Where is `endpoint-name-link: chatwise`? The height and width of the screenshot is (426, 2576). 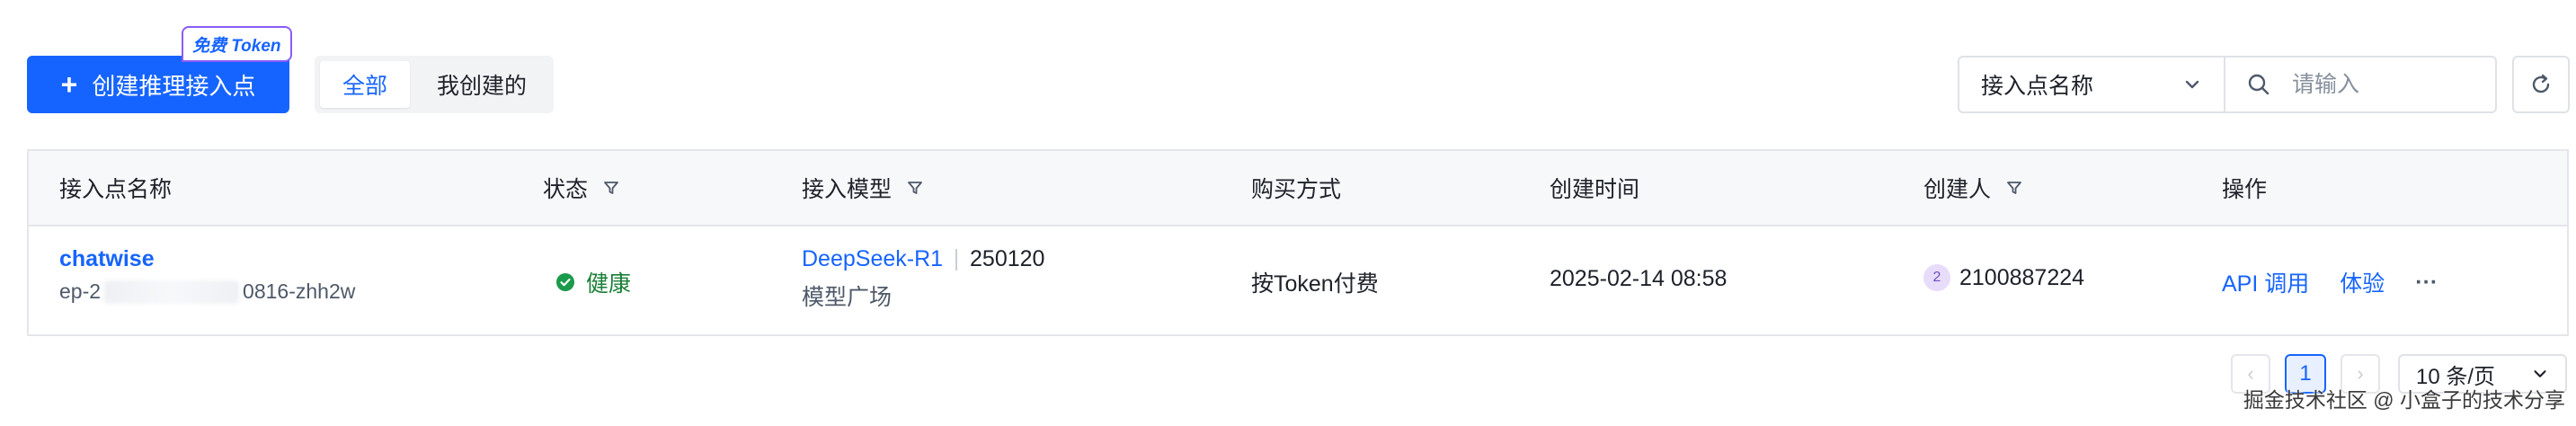 endpoint-name-link: chatwise is located at coordinates (207, 259).